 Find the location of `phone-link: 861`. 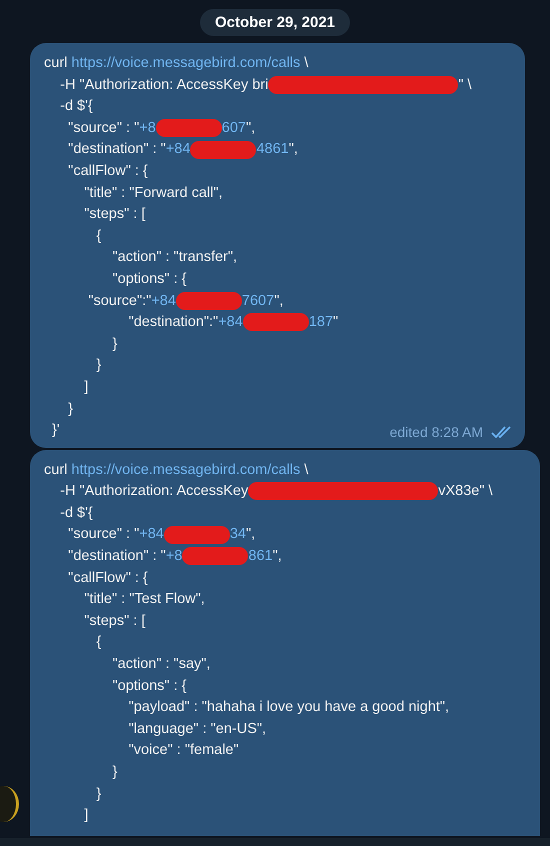

phone-link: 861 is located at coordinates (260, 556).